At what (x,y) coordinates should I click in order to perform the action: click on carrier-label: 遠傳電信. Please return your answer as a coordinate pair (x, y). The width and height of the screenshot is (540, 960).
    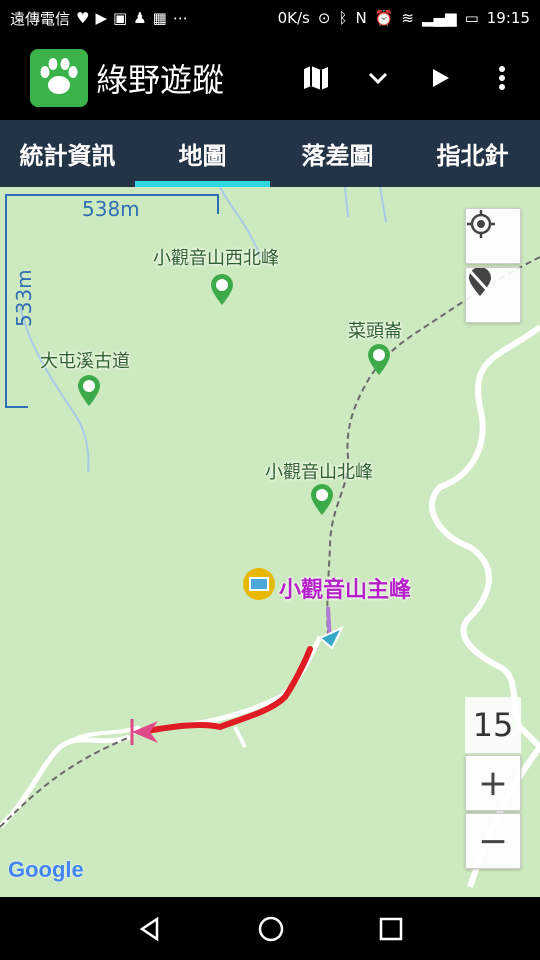
    Looking at the image, I should click on (40, 18).